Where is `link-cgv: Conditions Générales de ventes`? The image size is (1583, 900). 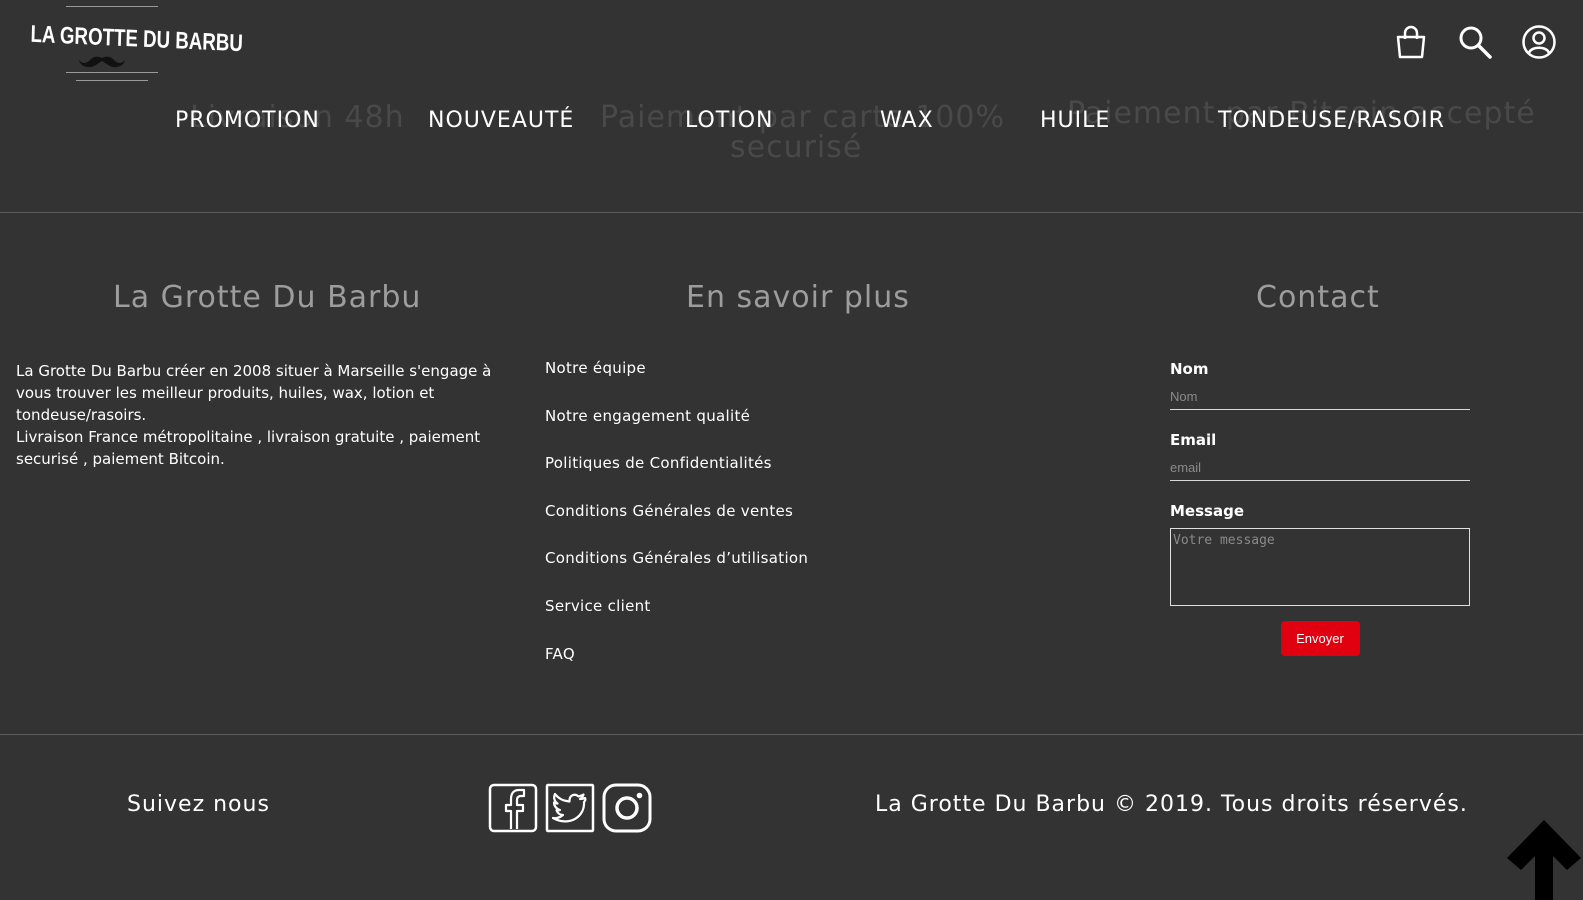 link-cgv: Conditions Générales de ventes is located at coordinates (669, 511).